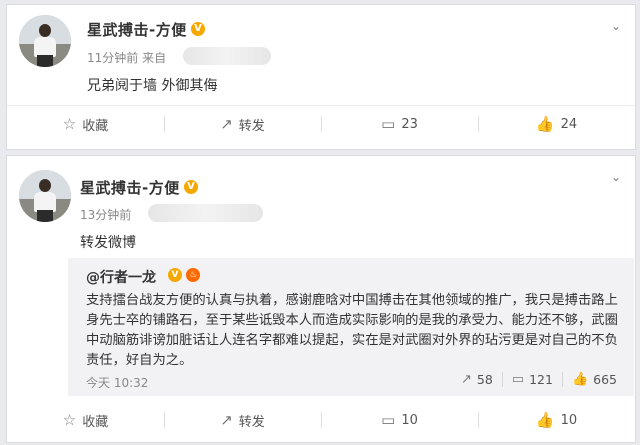  I want to click on comment-button: ▭ 23, so click(399, 124).